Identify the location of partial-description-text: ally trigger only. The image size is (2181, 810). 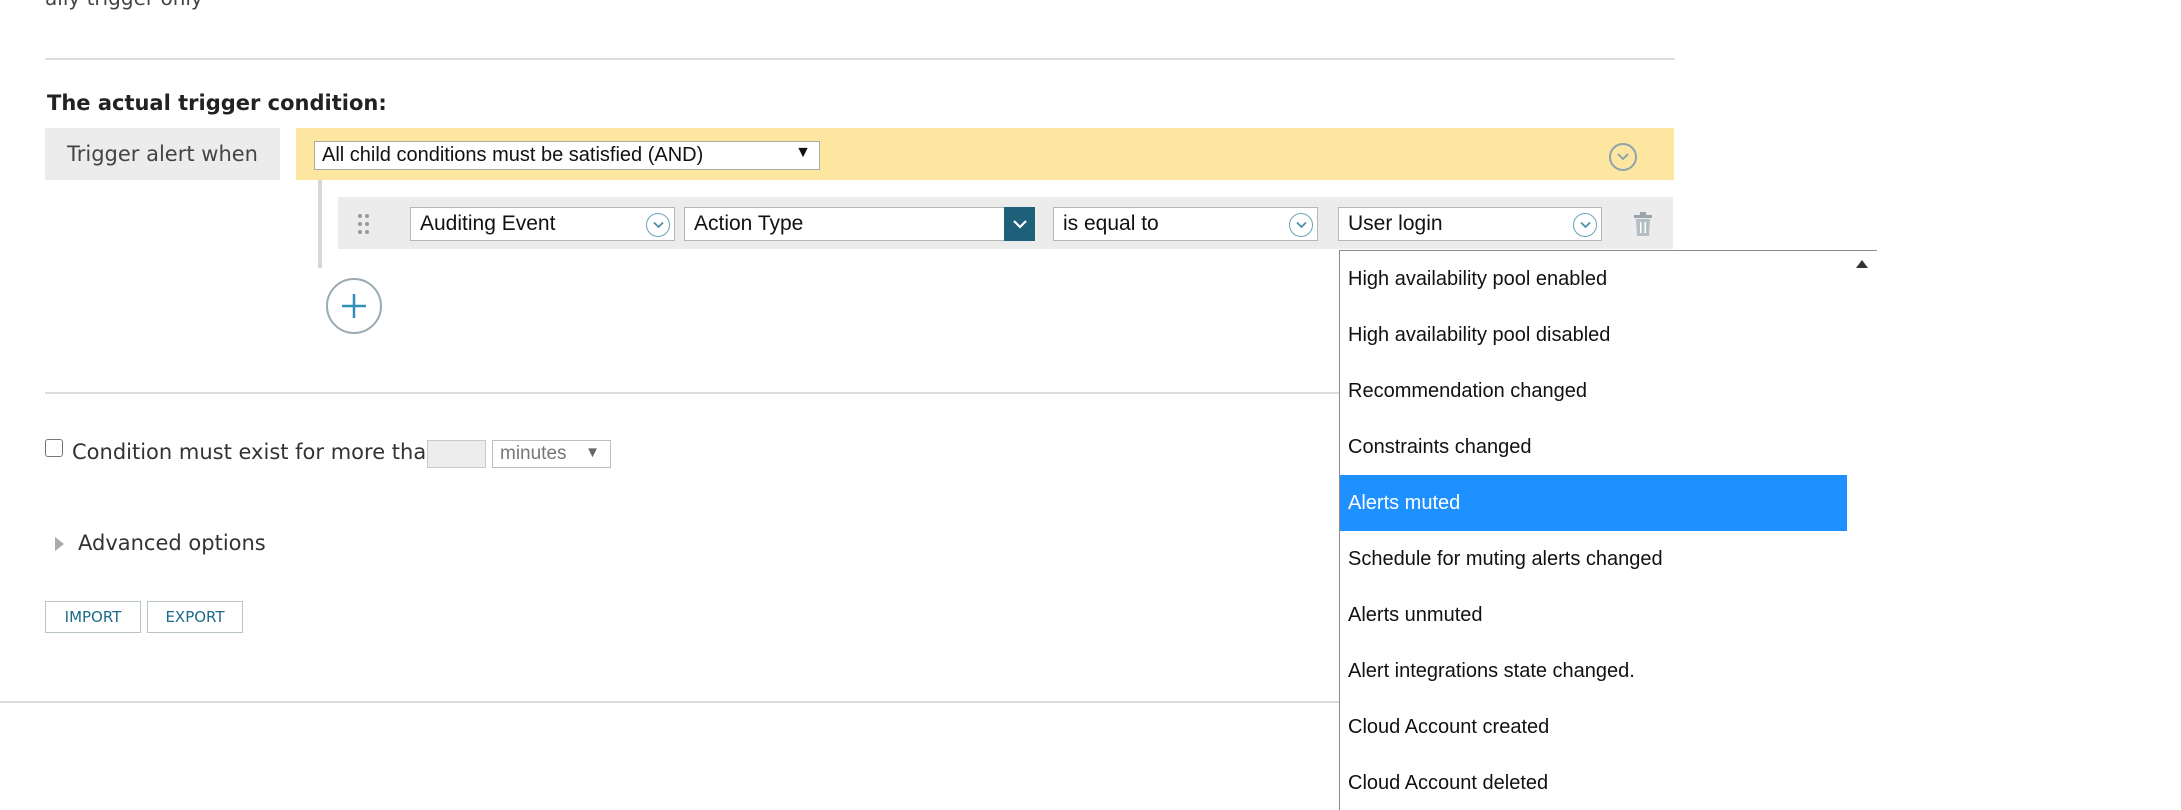
(124, 5).